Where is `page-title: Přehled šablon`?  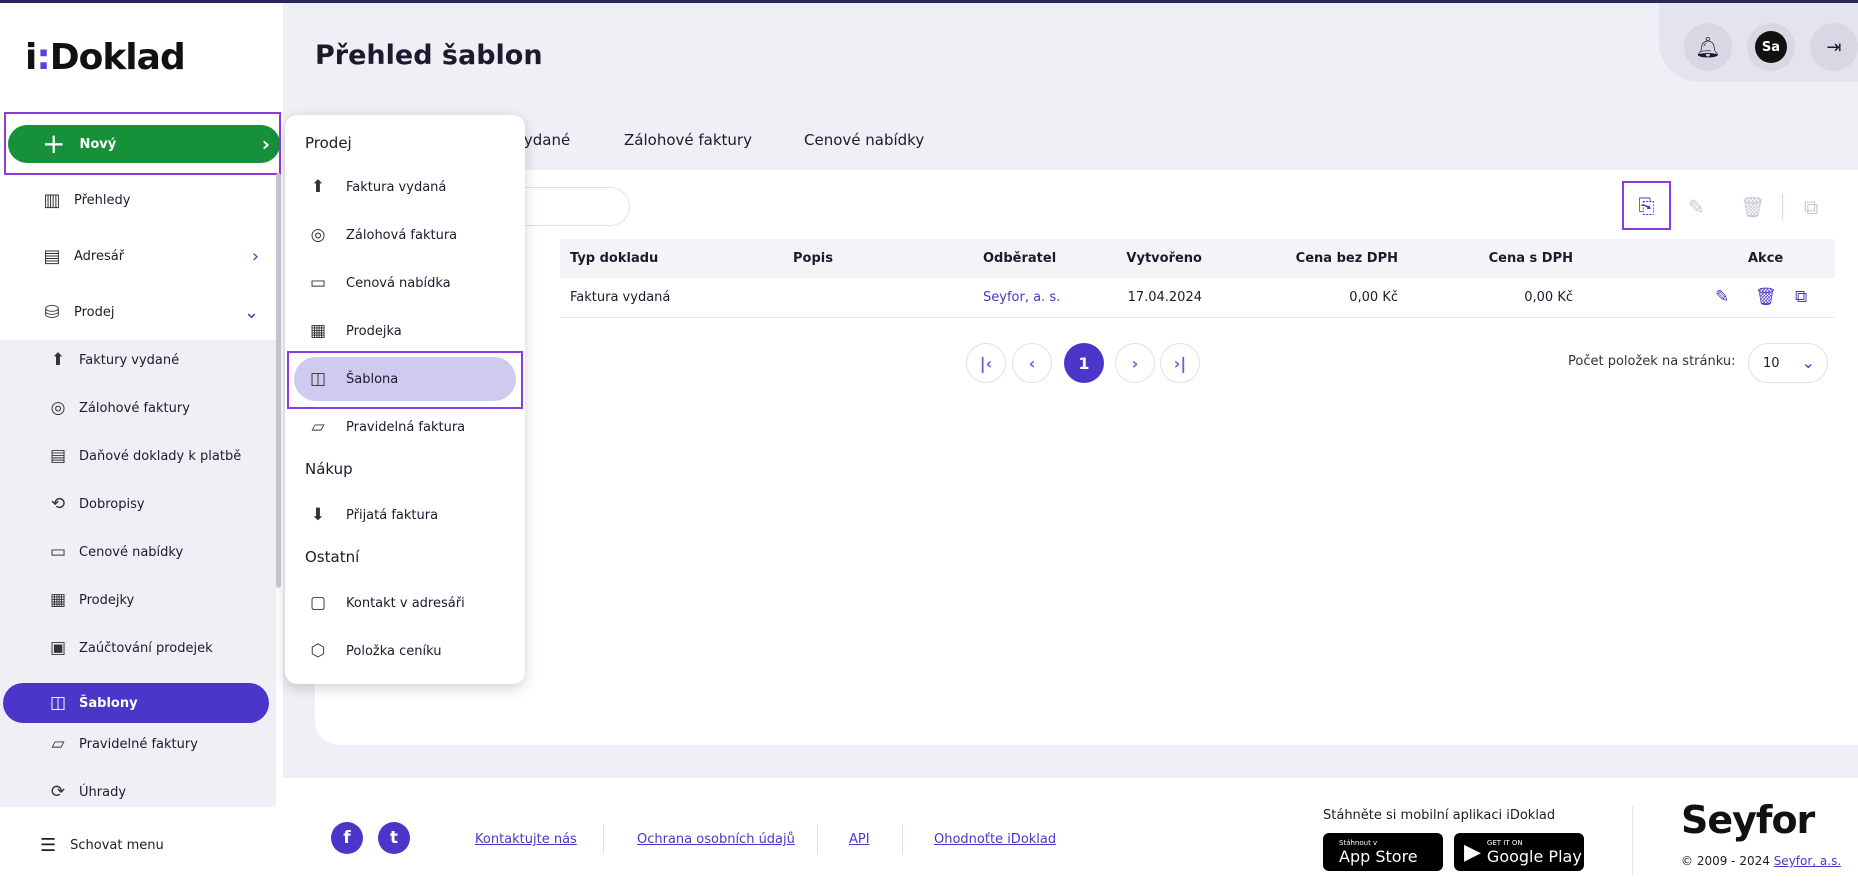 page-title: Přehled šablon is located at coordinates (429, 55).